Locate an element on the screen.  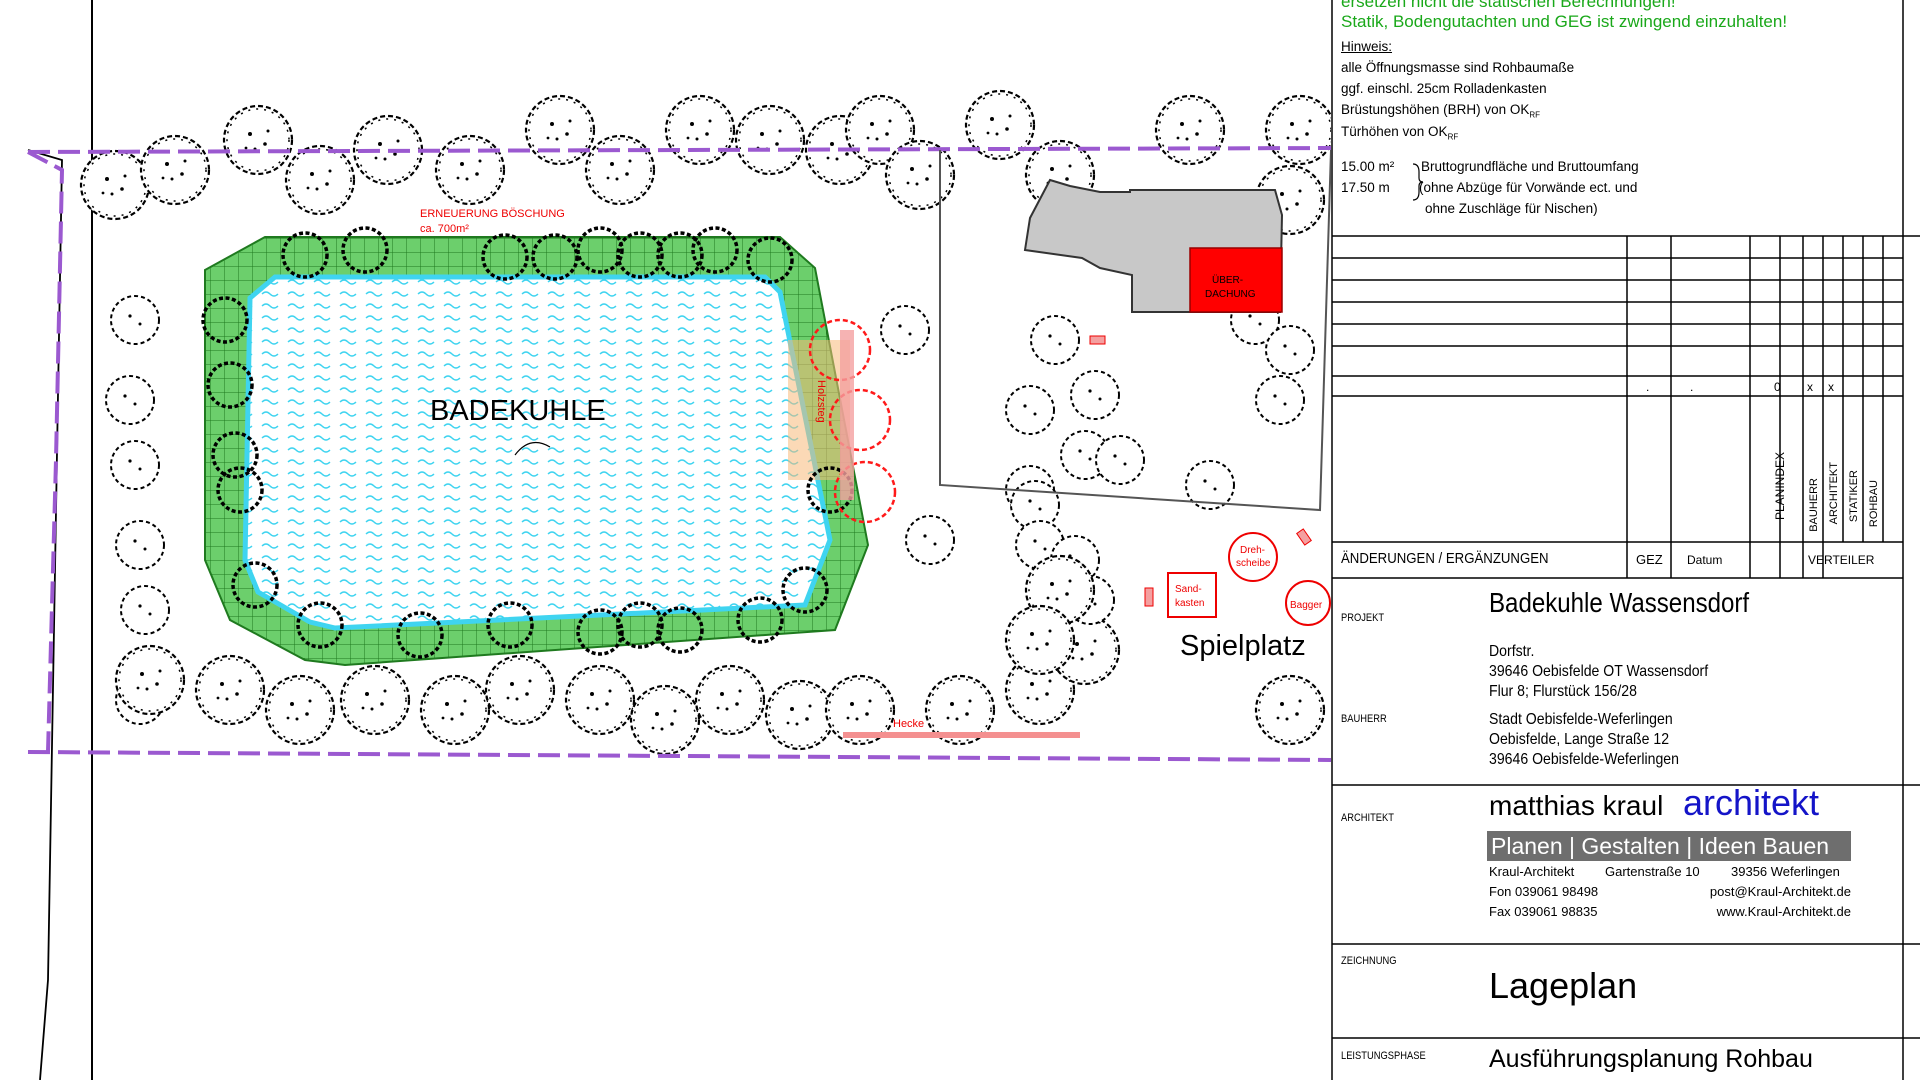
pond-label: BADEKUHLE is located at coordinates (518, 411).